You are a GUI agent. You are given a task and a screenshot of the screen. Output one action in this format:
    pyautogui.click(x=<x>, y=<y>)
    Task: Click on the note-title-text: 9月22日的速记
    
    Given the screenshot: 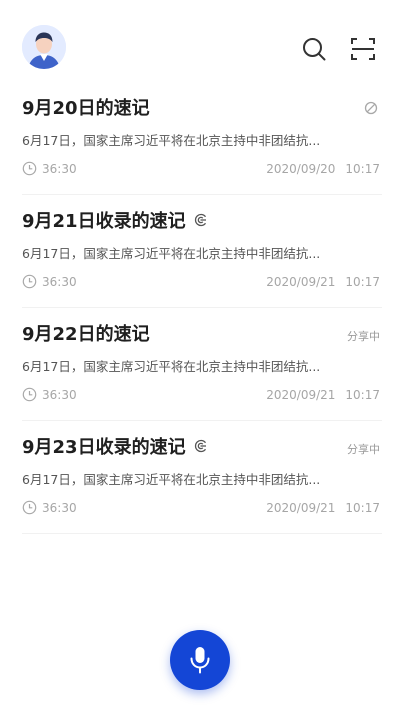 What is the action you would take?
    pyautogui.click(x=86, y=334)
    